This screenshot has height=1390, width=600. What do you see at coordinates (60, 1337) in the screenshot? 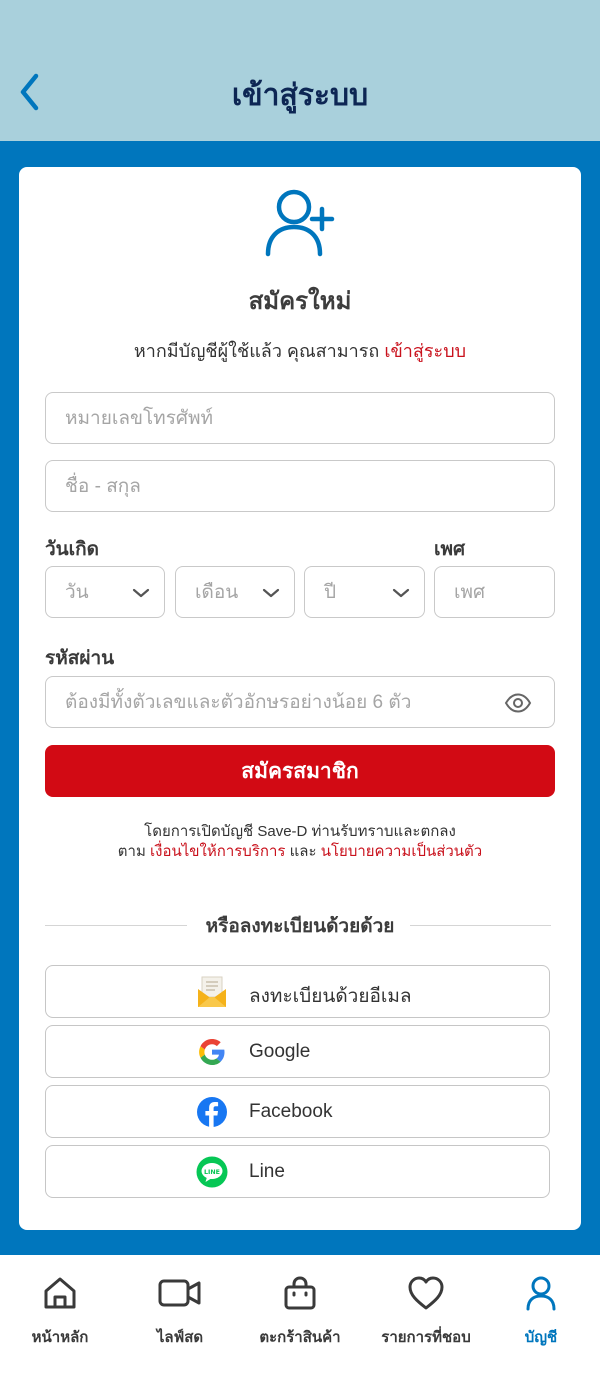
I see `nav-label-home: หน้าหลัก` at bounding box center [60, 1337].